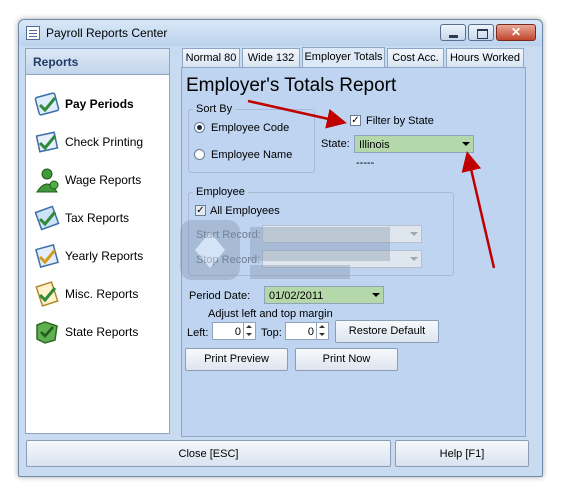 This screenshot has width=565, height=491. What do you see at coordinates (47, 218) in the screenshot?
I see `document-check-icon` at bounding box center [47, 218].